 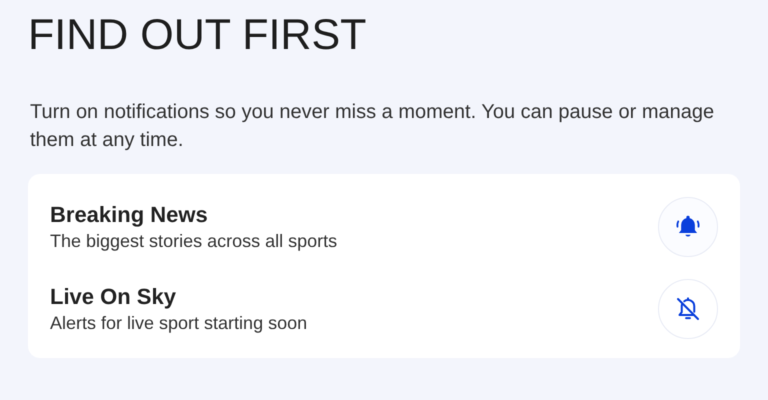 What do you see at coordinates (113, 297) in the screenshot?
I see `alert-title: Live On Sky` at bounding box center [113, 297].